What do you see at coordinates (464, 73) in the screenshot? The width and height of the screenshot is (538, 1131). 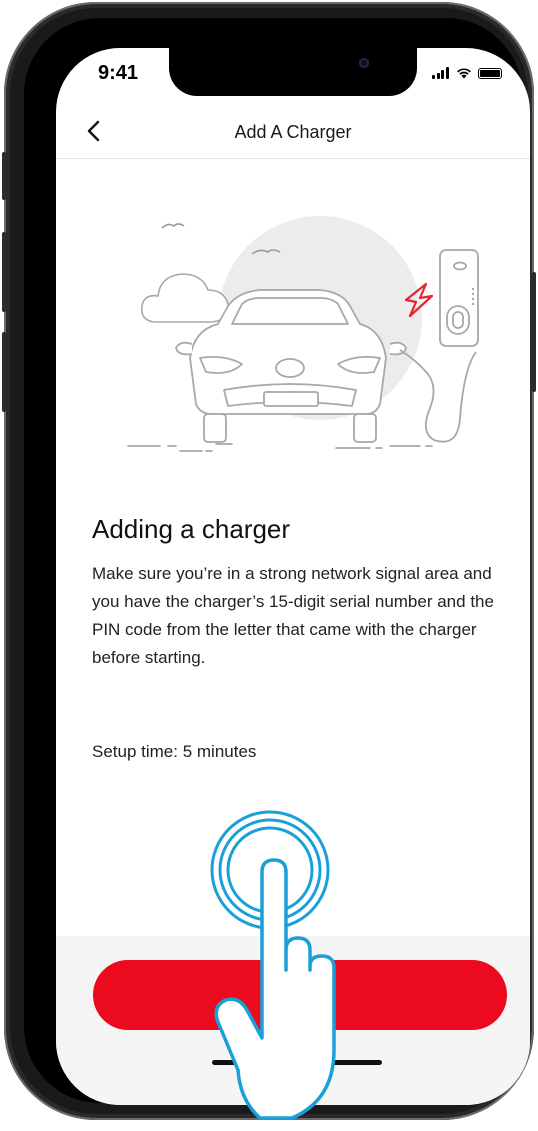 I see `wifi-icon` at bounding box center [464, 73].